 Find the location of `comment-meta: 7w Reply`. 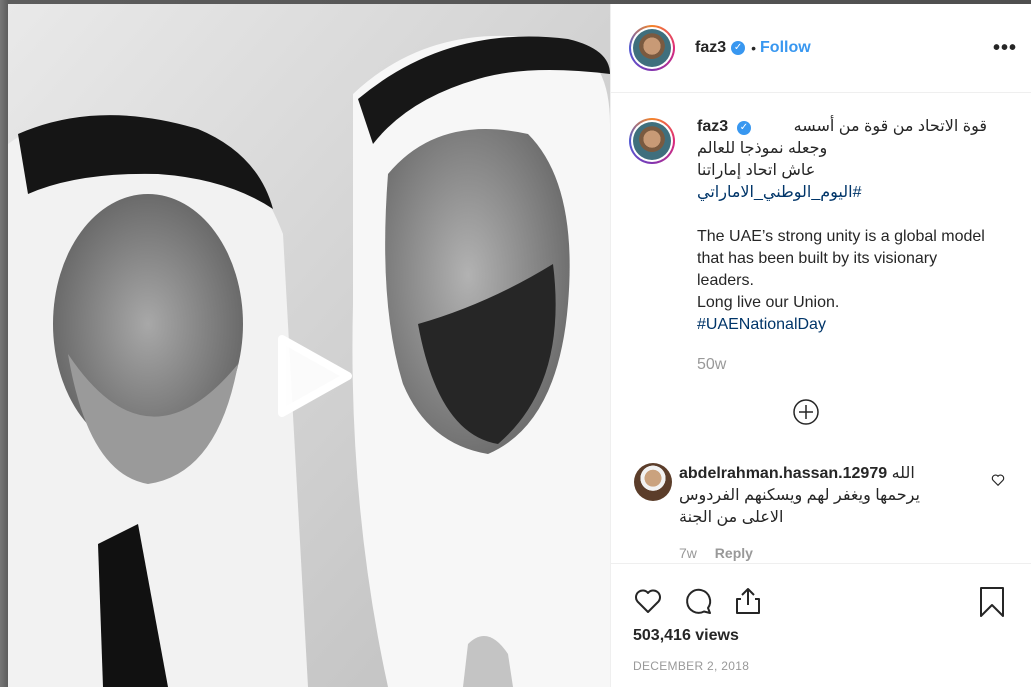

comment-meta: 7w Reply is located at coordinates (844, 553).